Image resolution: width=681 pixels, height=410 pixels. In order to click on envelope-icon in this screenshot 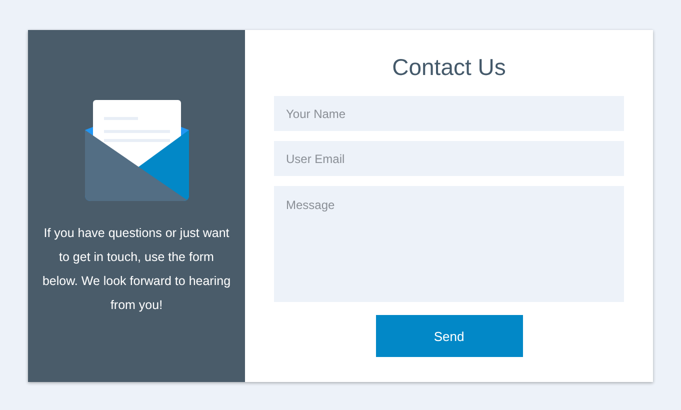, I will do `click(136, 150)`.